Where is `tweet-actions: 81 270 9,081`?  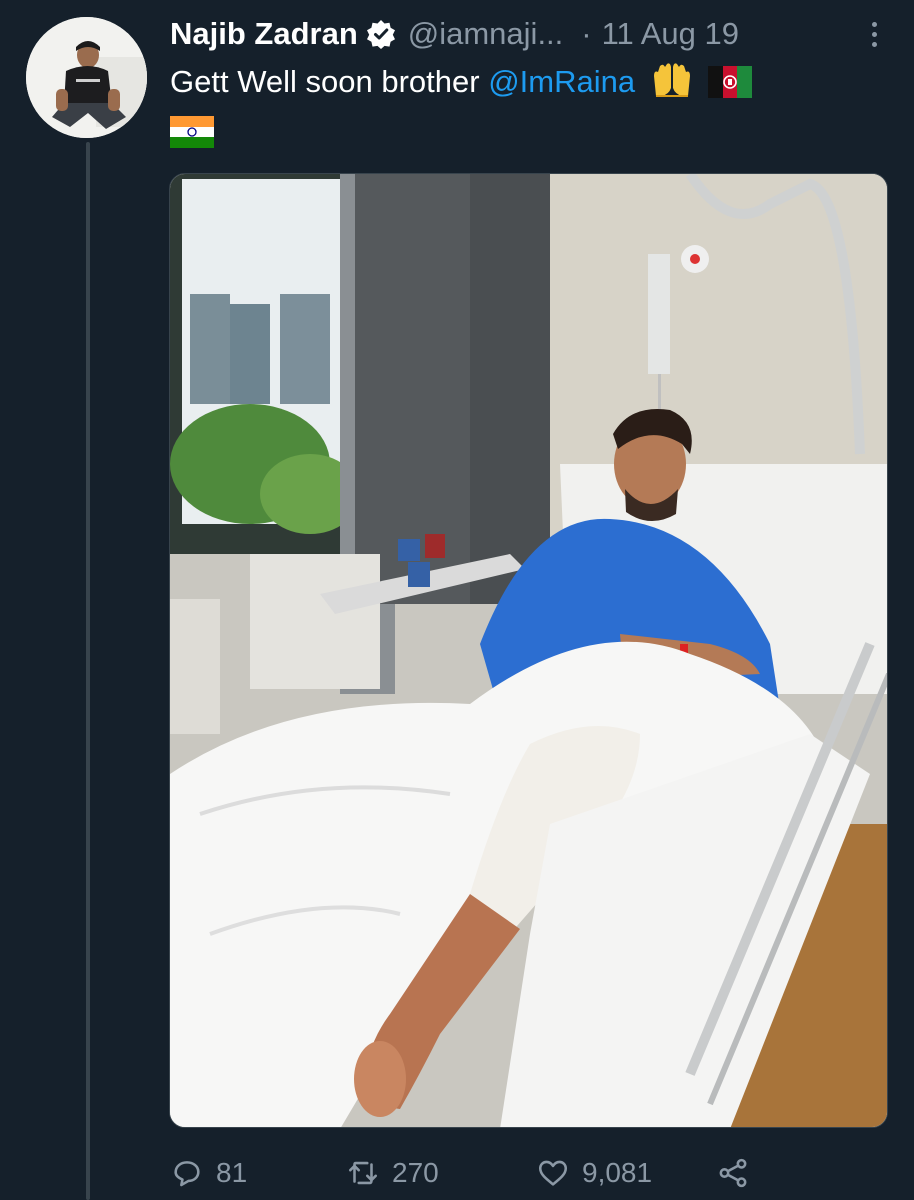 tweet-actions: 81 270 9,081 is located at coordinates (477, 1173).